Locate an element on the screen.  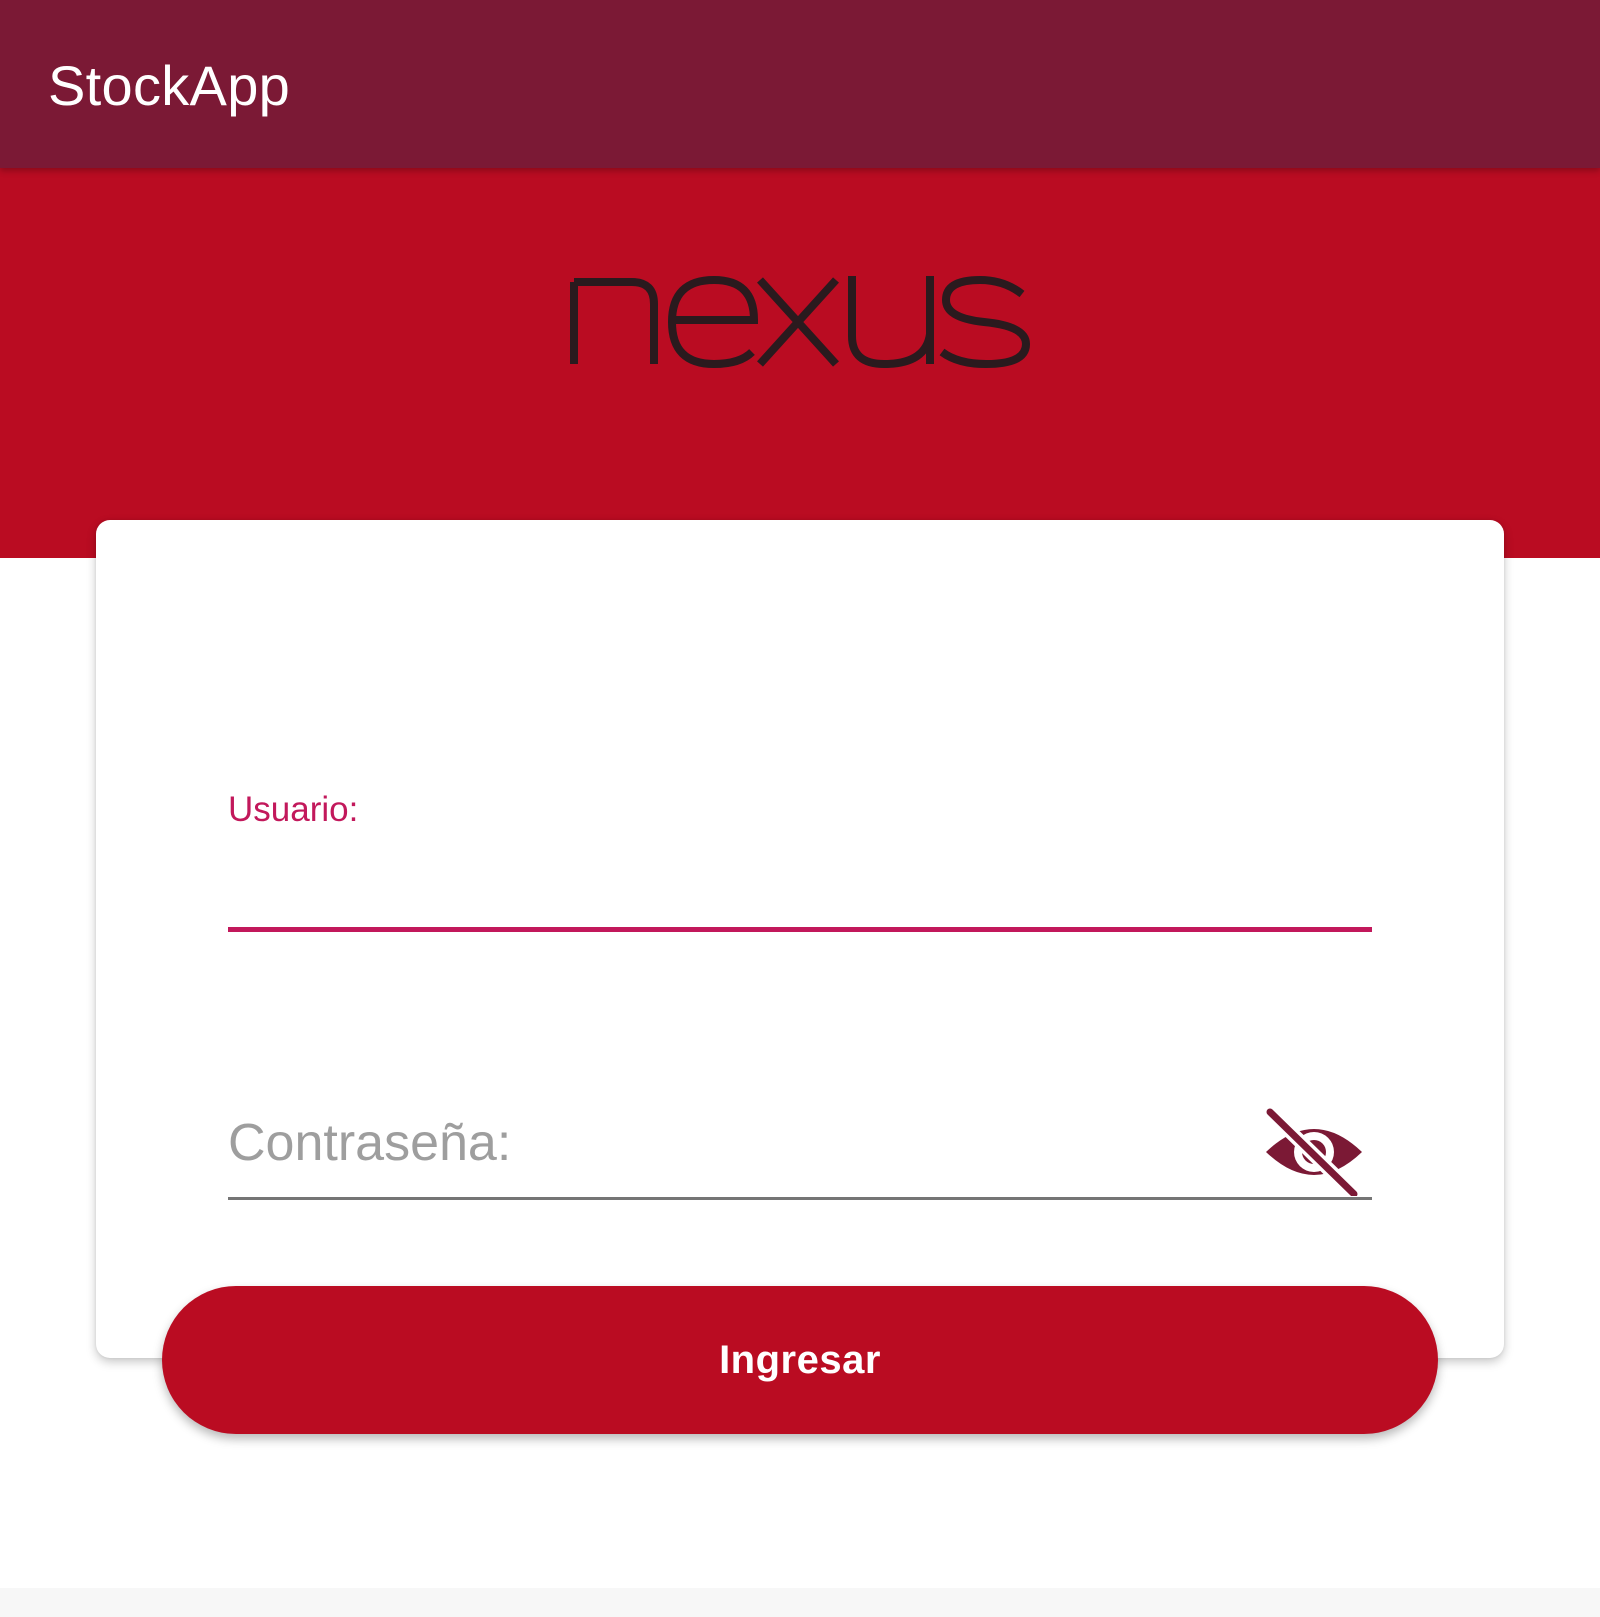
eye-off-icon is located at coordinates (1312, 1153).